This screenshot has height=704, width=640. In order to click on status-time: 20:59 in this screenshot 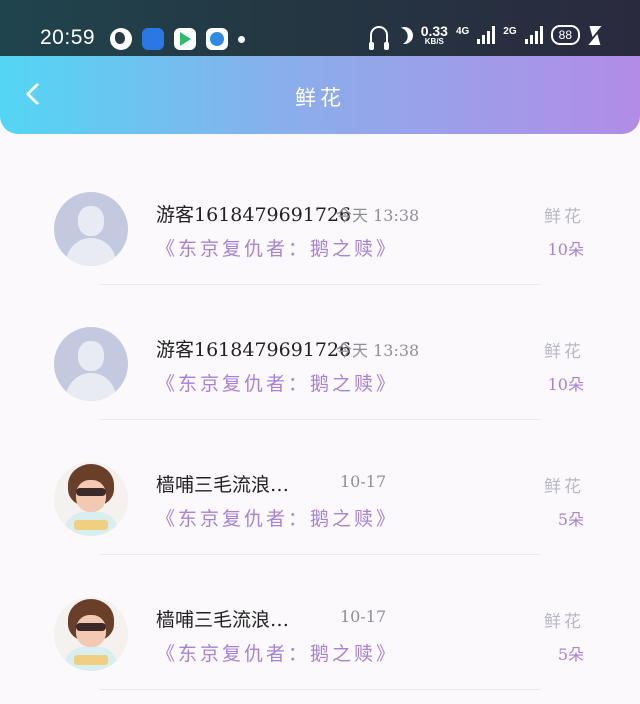, I will do `click(68, 37)`.